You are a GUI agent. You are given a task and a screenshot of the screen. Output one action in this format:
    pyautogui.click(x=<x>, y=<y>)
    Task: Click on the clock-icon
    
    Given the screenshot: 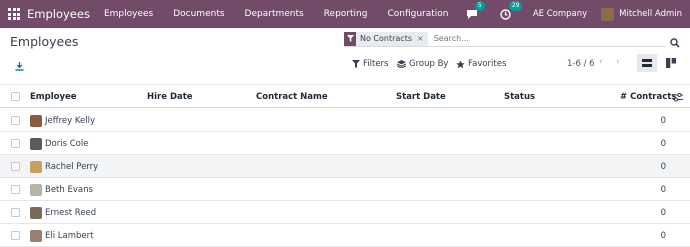 What is the action you would take?
    pyautogui.click(x=505, y=14)
    